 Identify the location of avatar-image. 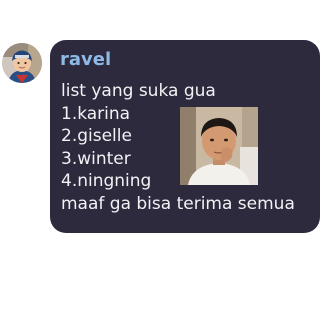
(22, 63).